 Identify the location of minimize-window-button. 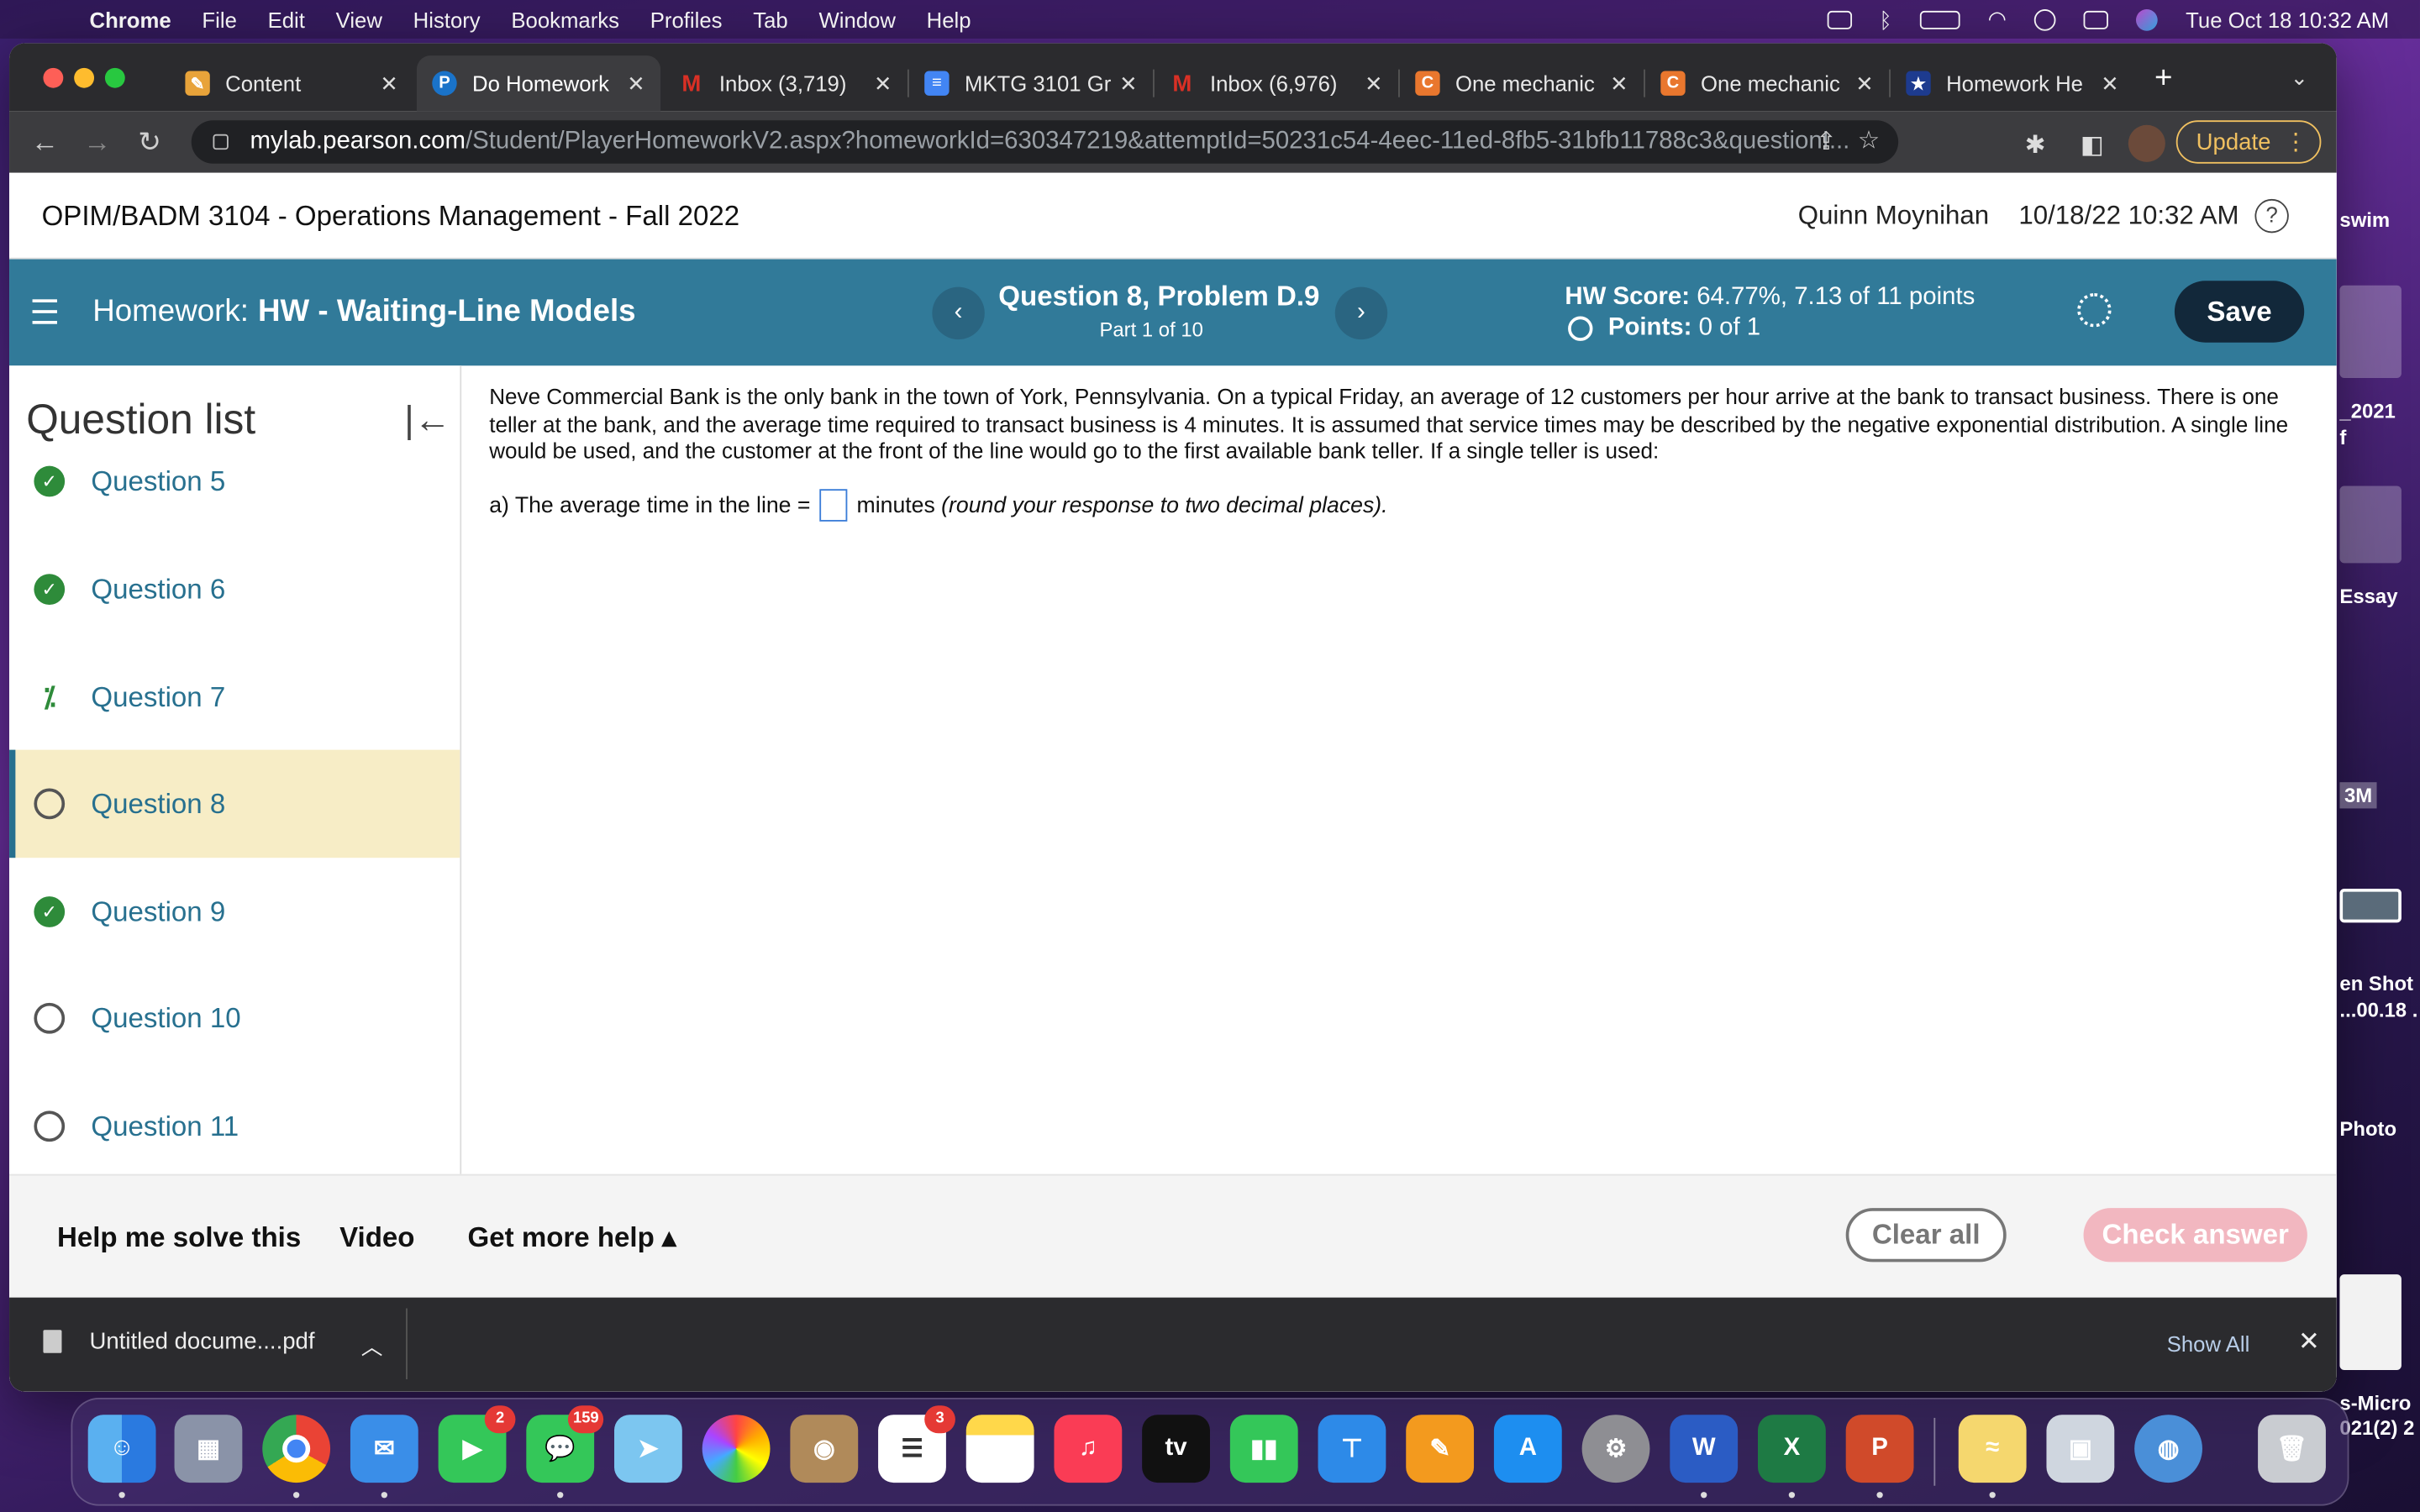
(84, 77).